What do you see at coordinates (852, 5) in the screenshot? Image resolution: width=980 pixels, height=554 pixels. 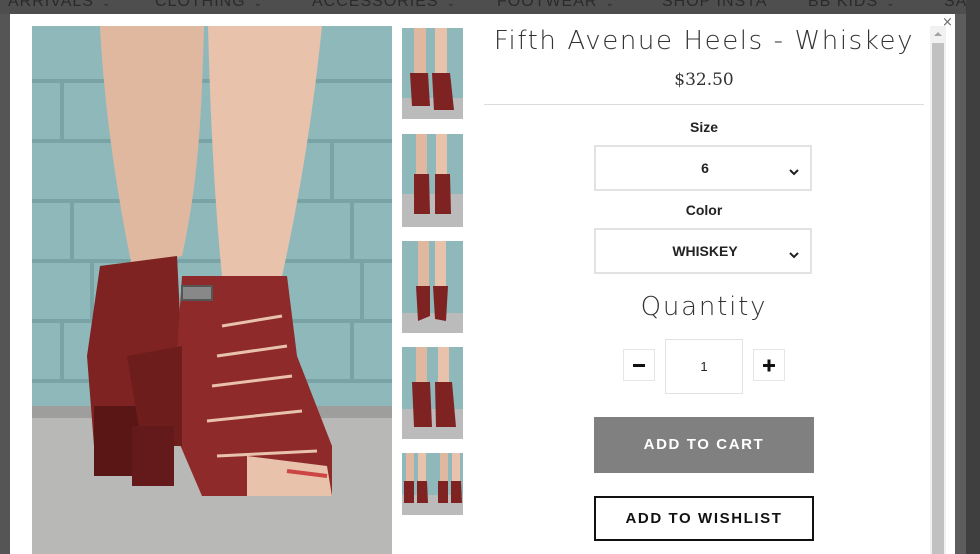 I see `nav-item-bb-kids: BB KIDS ⌄` at bounding box center [852, 5].